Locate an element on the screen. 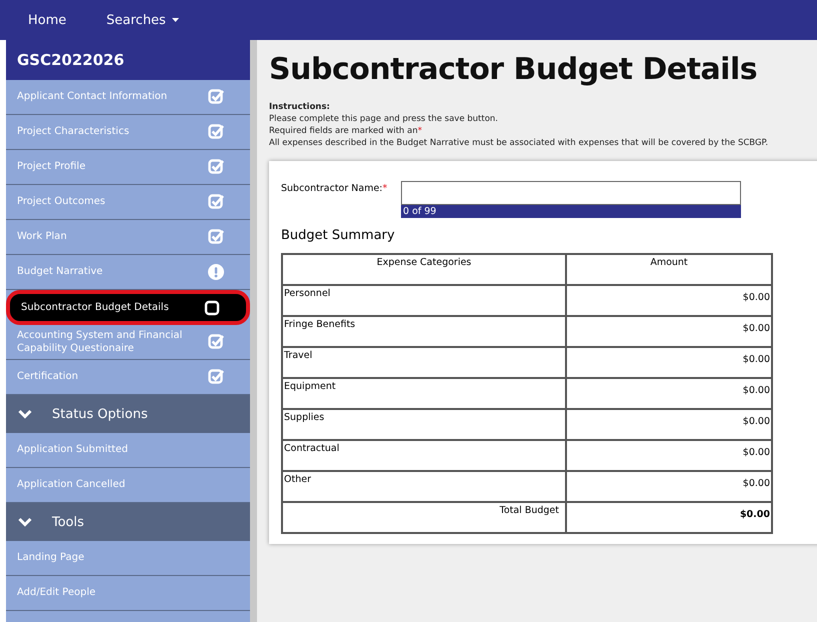  table-cell: Other is located at coordinates (424, 486).